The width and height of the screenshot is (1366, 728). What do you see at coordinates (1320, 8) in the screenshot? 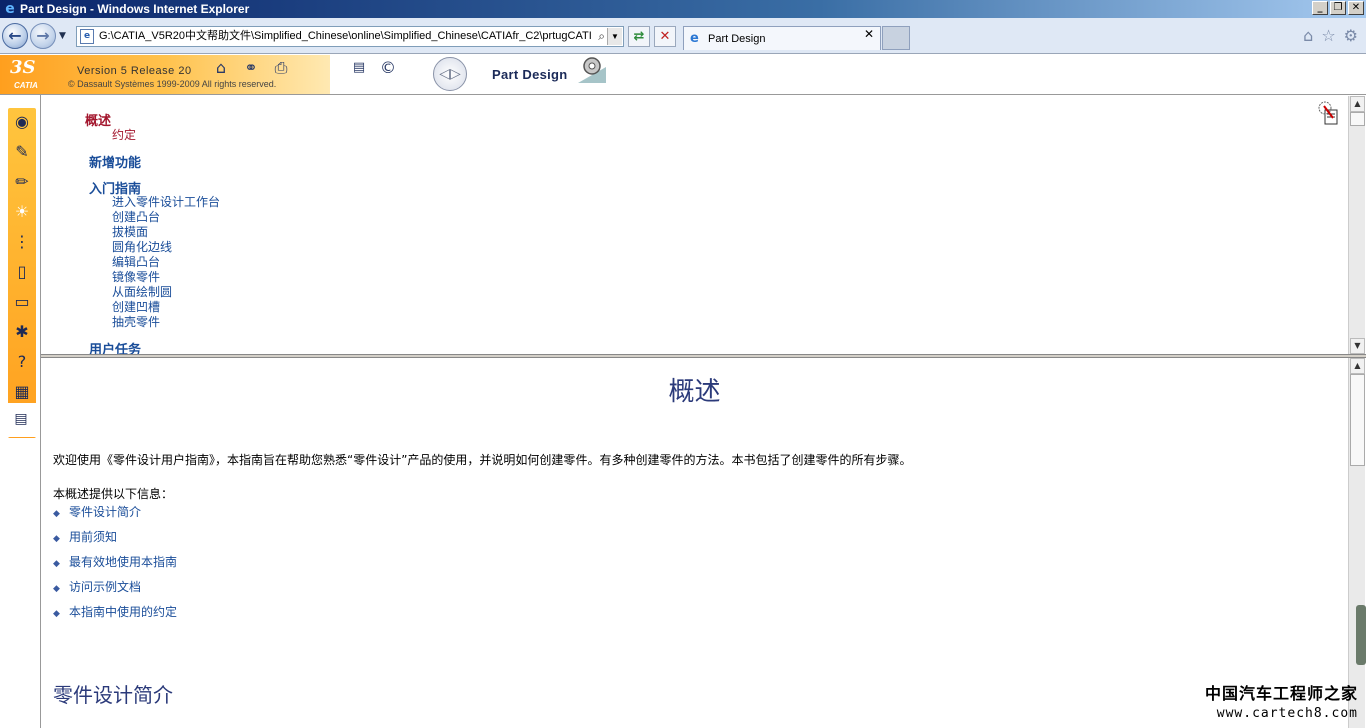
I see `minimize-button: _` at bounding box center [1320, 8].